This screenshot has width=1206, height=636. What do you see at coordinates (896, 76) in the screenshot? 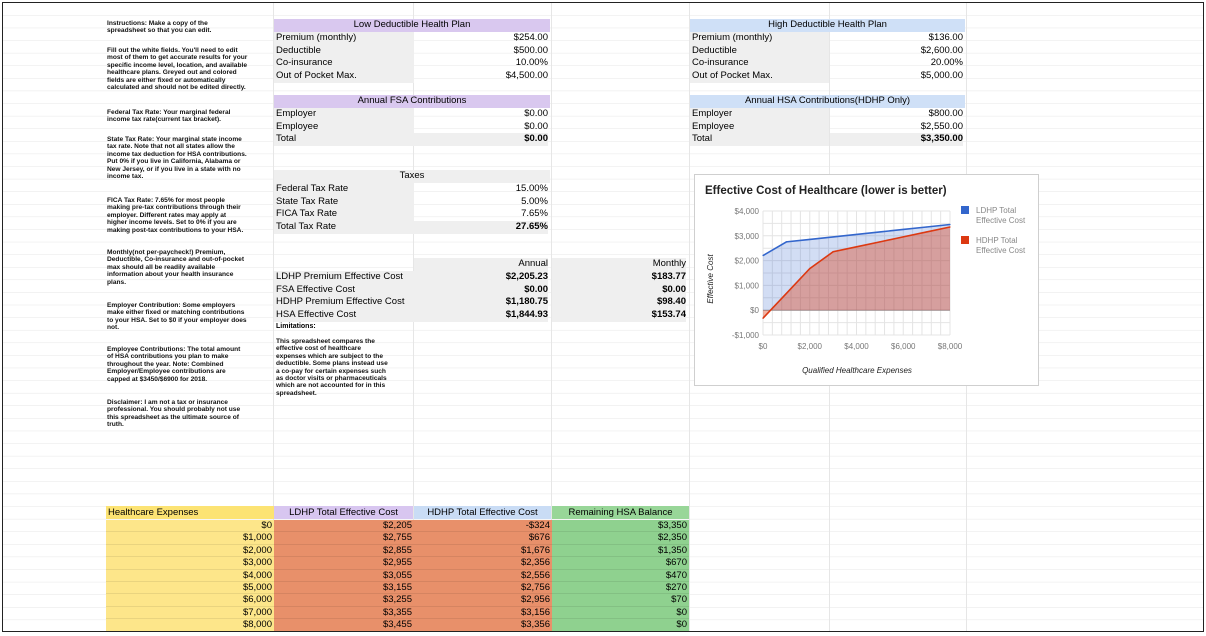
I see `hdhp-value: $5,000.00` at bounding box center [896, 76].